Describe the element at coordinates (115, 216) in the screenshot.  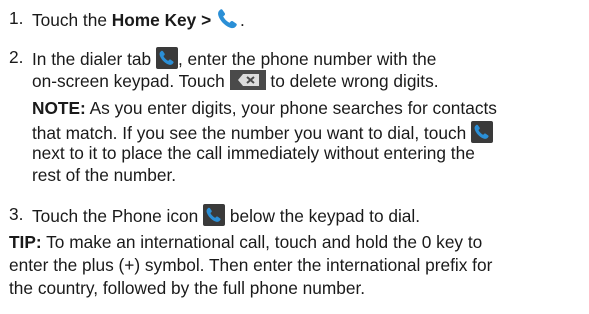
I see `step-3-text-pre: Touch the Phone icon` at that location.